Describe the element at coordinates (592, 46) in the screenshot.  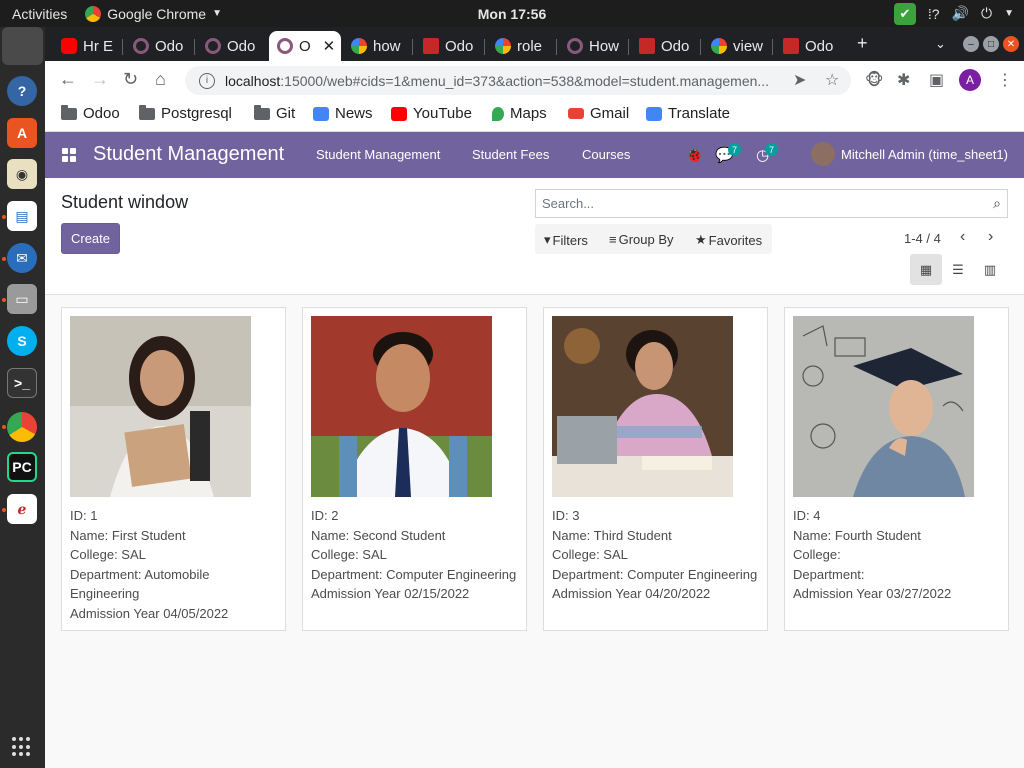
I see `browser-tab: How` at that location.